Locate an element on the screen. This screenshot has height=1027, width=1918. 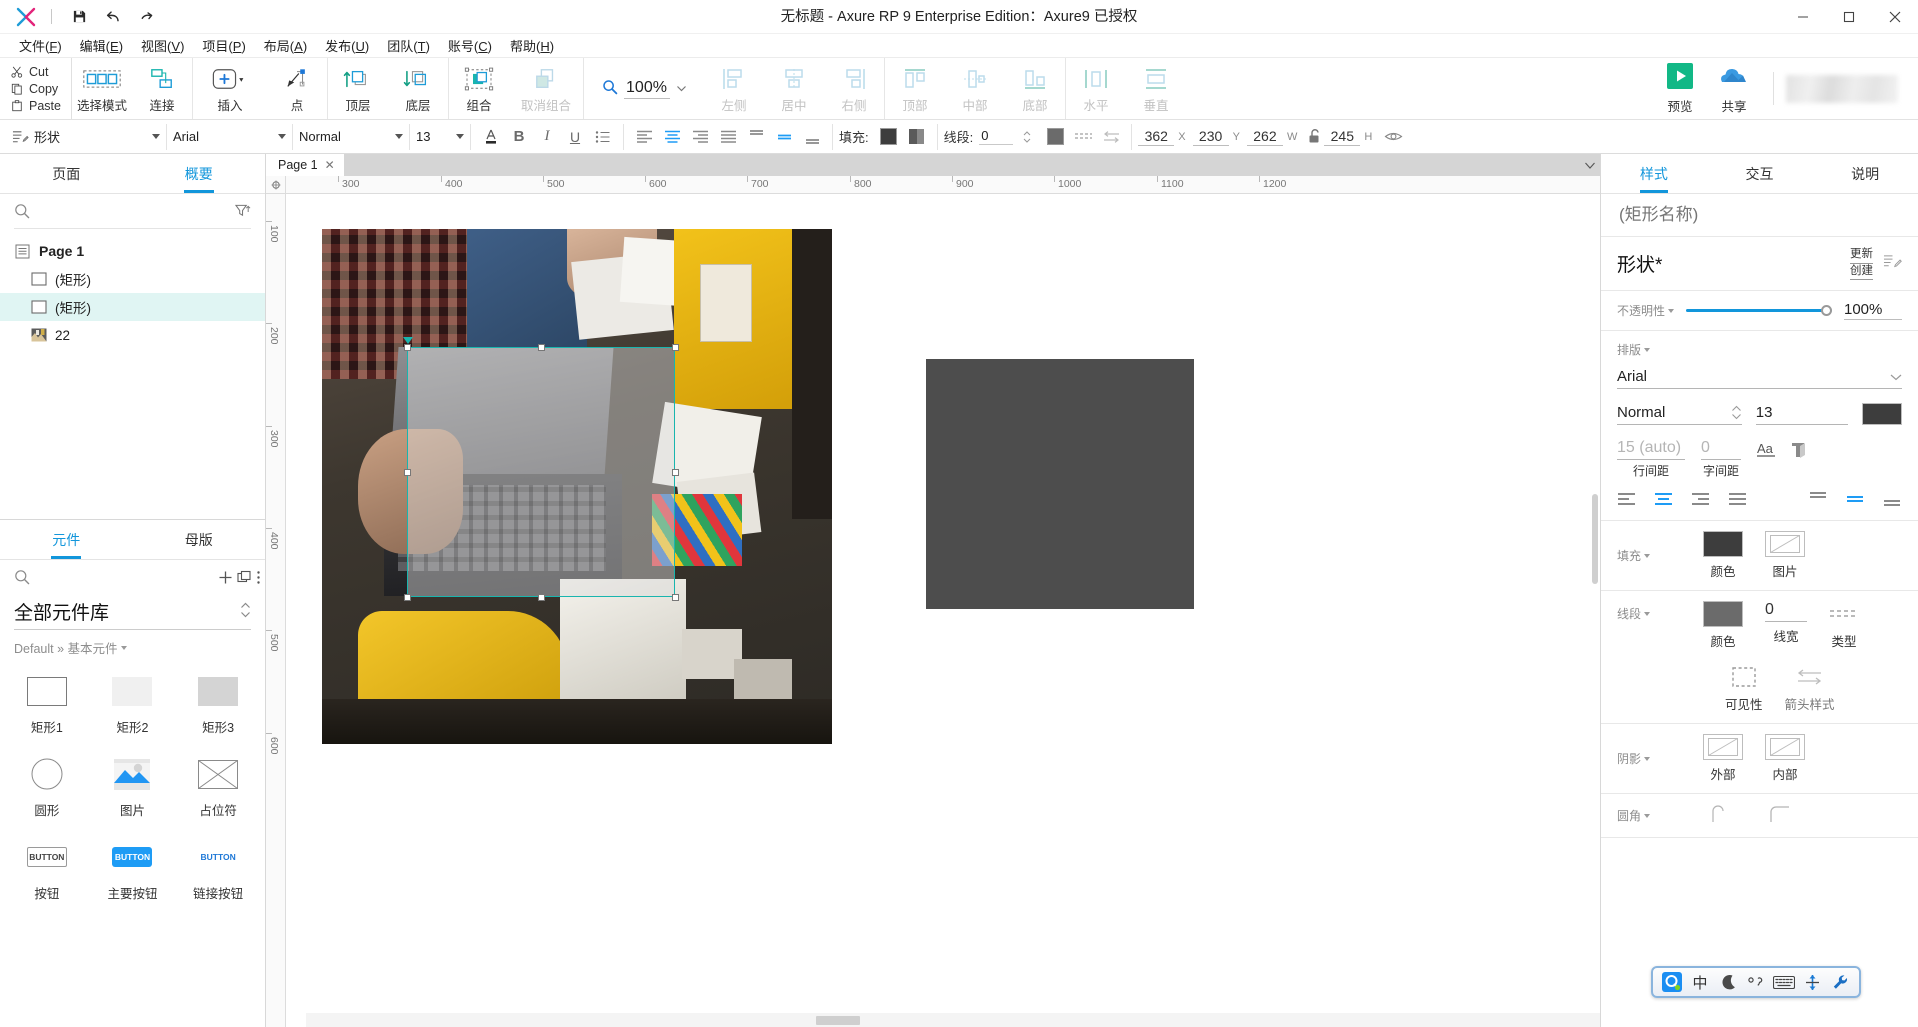
eye-icon is located at coordinates (1393, 137).